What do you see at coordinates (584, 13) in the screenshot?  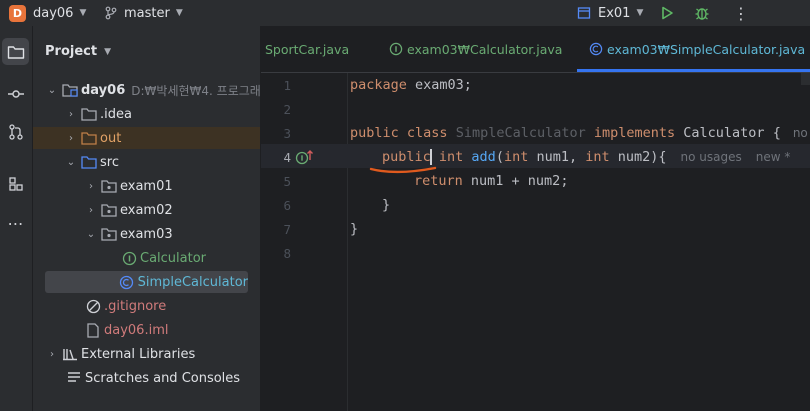 I see `run-config-icon` at bounding box center [584, 13].